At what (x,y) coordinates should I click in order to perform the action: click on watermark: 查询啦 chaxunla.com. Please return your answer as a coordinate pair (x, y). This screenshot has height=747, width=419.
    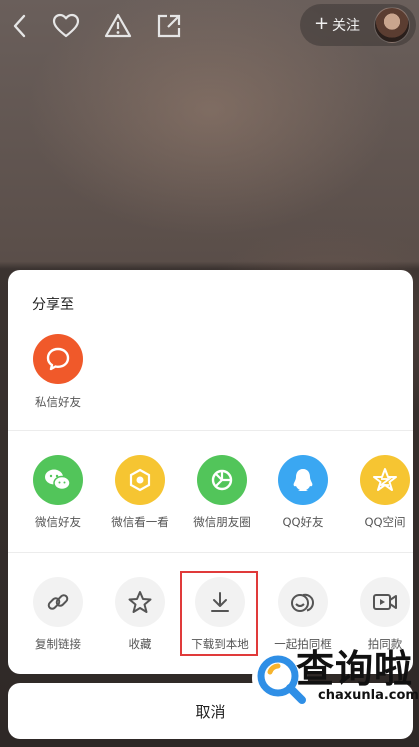
    Looking at the image, I should click on (331, 691).